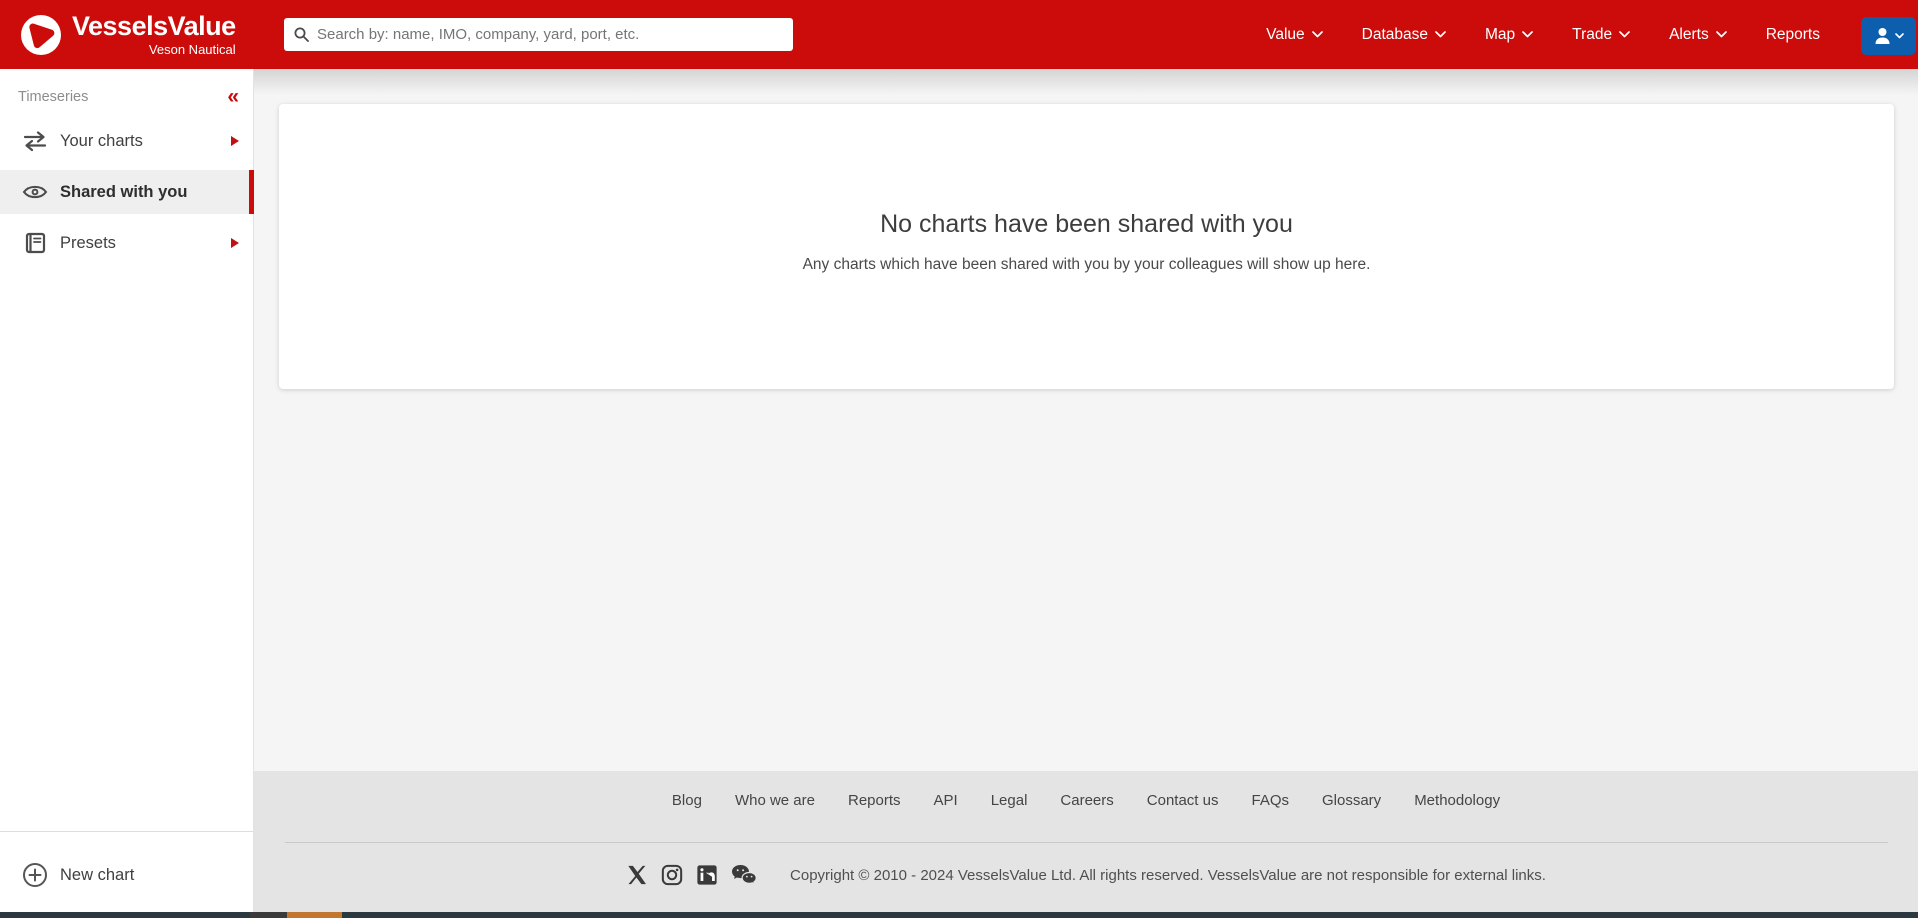  I want to click on nav-value: Value, so click(1294, 35).